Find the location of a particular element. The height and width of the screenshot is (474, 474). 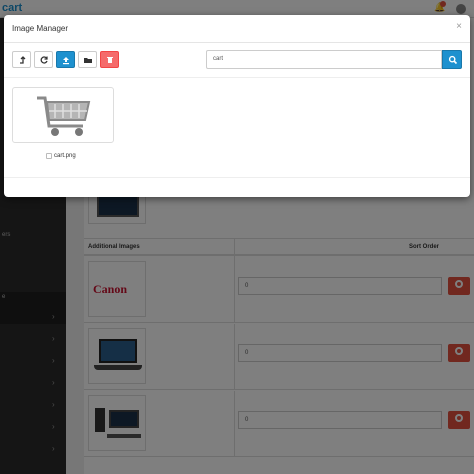

level-up-icon is located at coordinates (23, 60).